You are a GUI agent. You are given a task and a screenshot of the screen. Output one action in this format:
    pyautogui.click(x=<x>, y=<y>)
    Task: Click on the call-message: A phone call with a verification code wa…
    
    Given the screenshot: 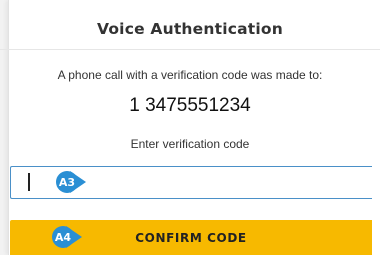 What is the action you would take?
    pyautogui.click(x=190, y=75)
    